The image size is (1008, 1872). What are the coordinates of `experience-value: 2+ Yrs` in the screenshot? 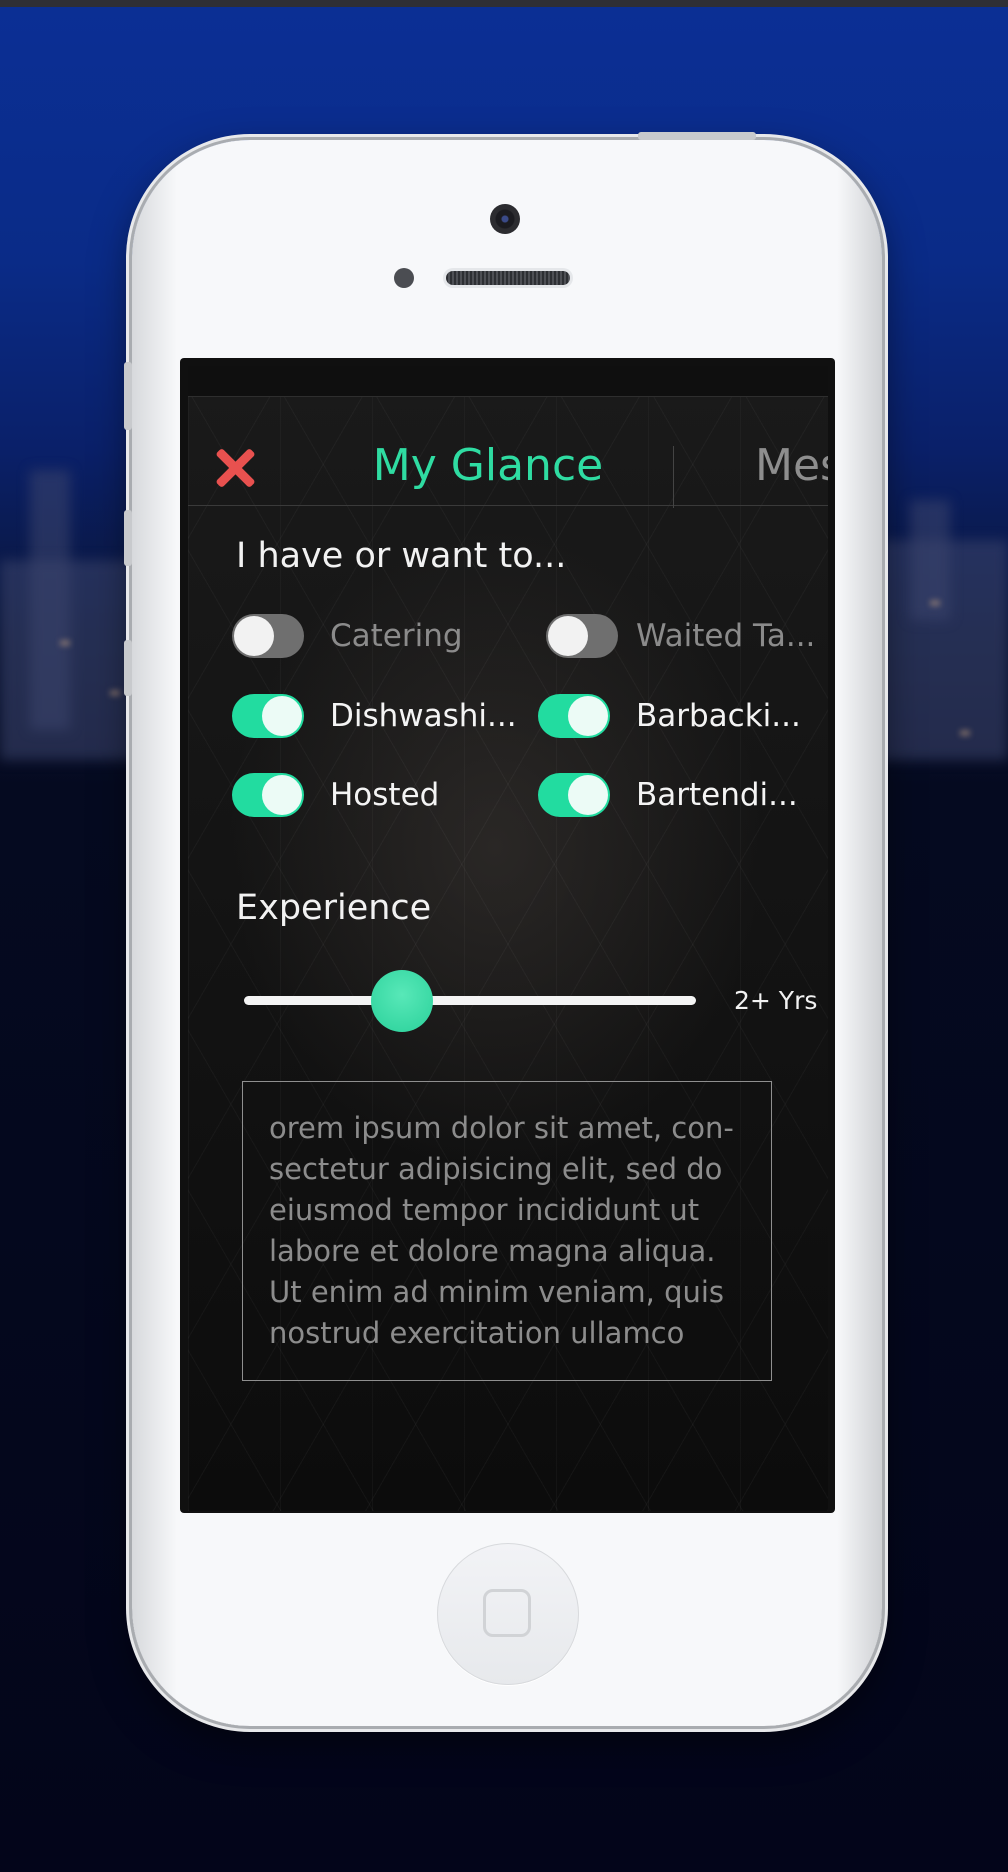 It's located at (776, 1000).